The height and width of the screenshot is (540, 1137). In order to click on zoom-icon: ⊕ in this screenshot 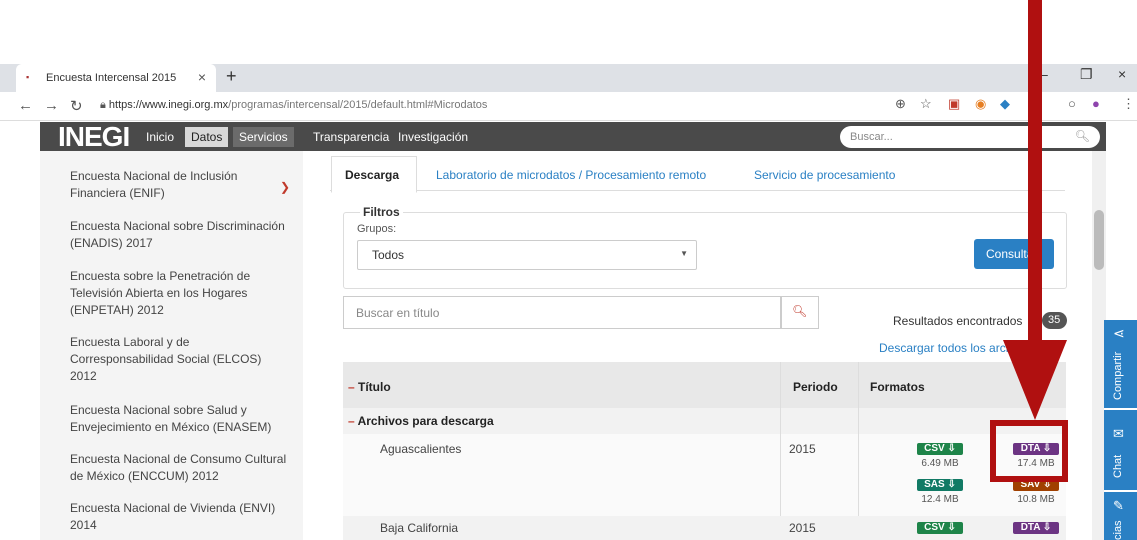, I will do `click(900, 104)`.